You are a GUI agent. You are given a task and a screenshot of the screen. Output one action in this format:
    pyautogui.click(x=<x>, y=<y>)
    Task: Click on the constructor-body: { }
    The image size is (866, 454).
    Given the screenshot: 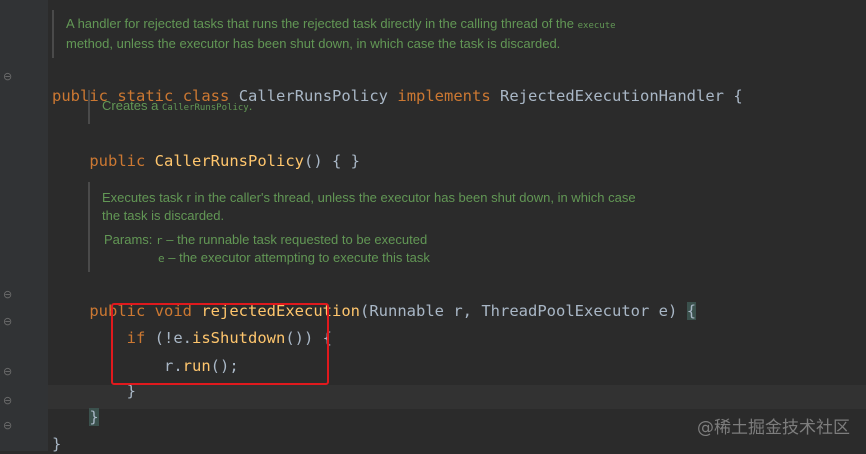 What is the action you would take?
    pyautogui.click(x=346, y=161)
    